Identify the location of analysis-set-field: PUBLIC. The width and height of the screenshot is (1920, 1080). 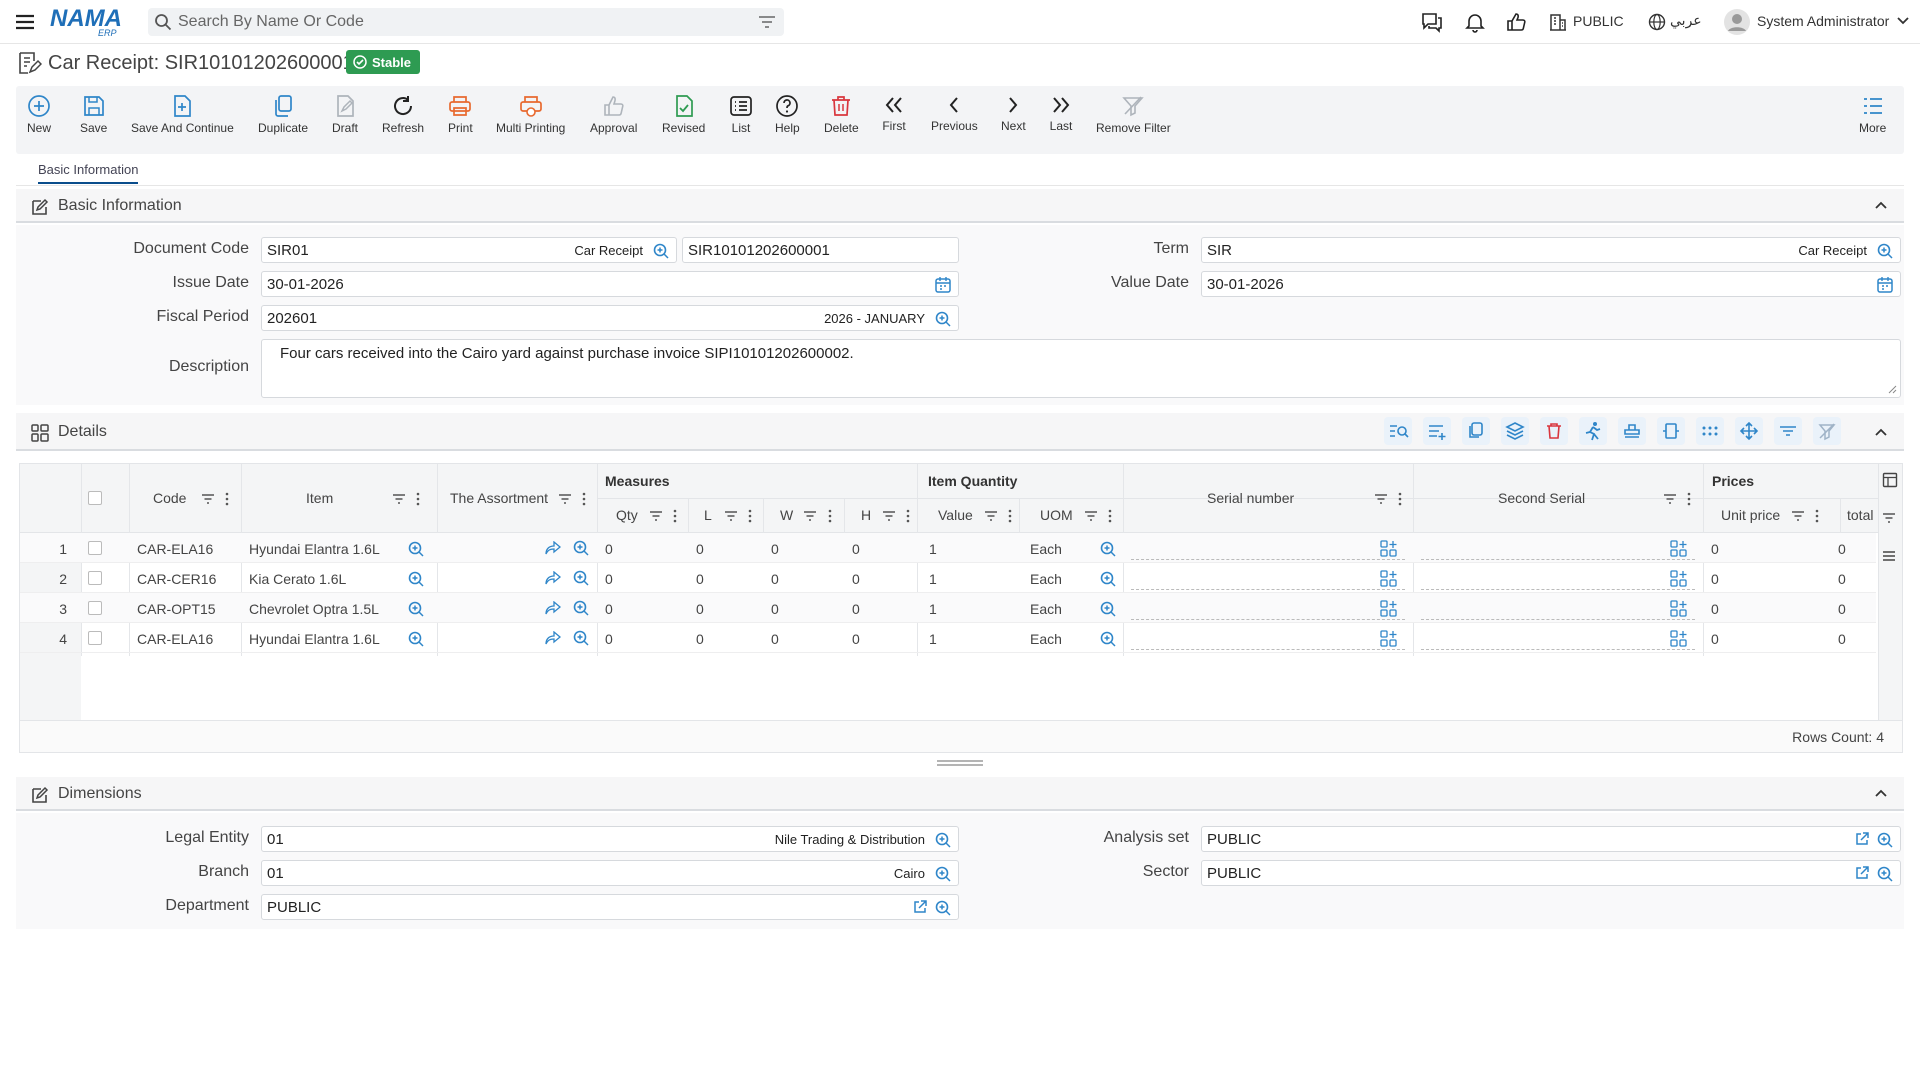
(1551, 839).